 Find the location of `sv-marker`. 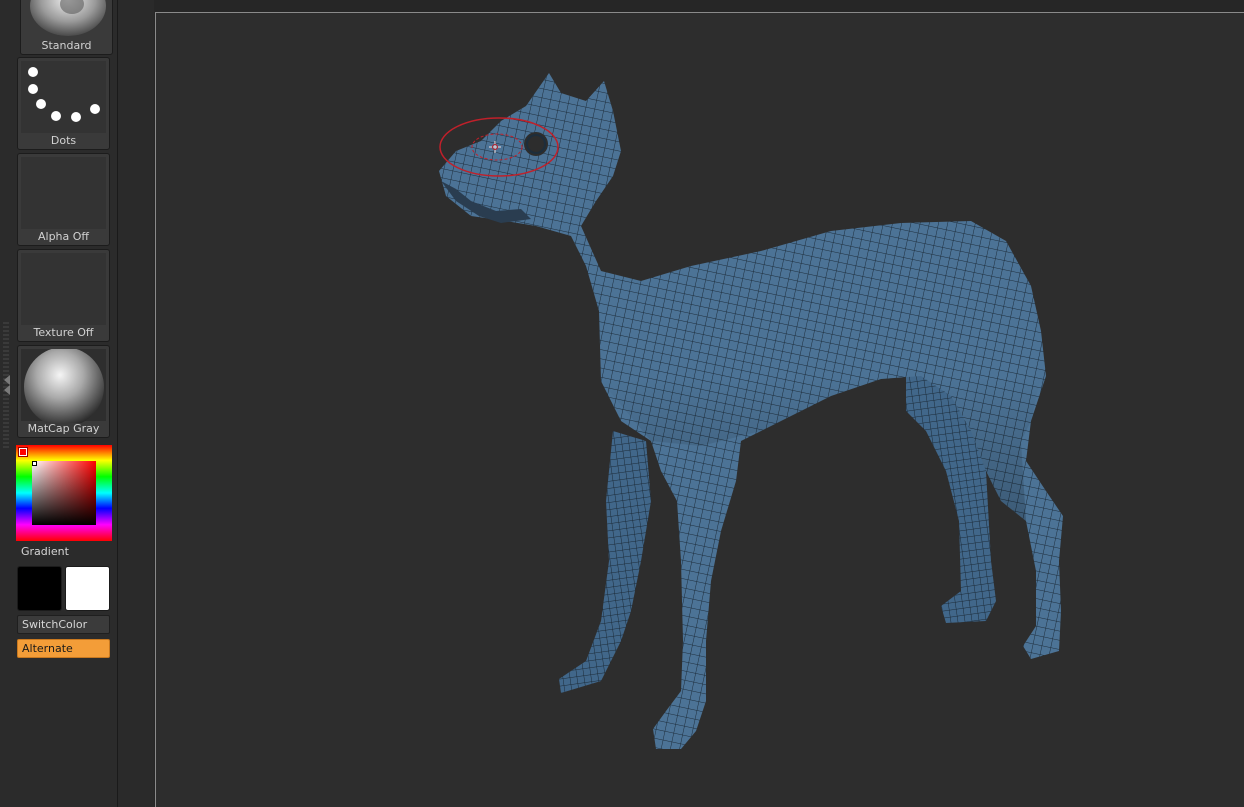

sv-marker is located at coordinates (34, 463).